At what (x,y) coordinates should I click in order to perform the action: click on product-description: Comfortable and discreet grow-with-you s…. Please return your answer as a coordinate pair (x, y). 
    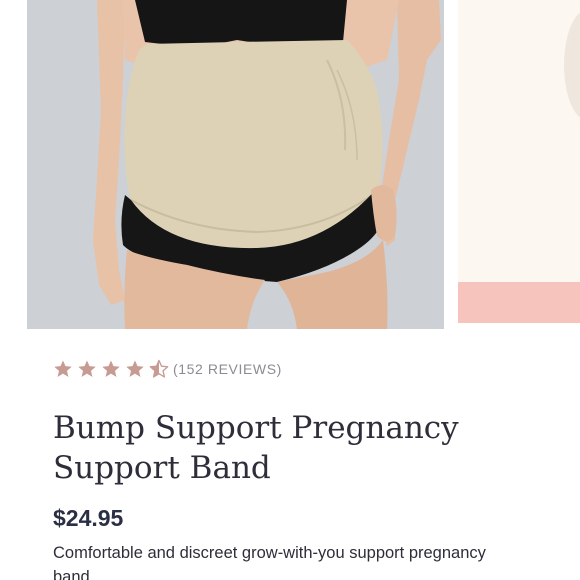
    Looking at the image, I should click on (269, 562).